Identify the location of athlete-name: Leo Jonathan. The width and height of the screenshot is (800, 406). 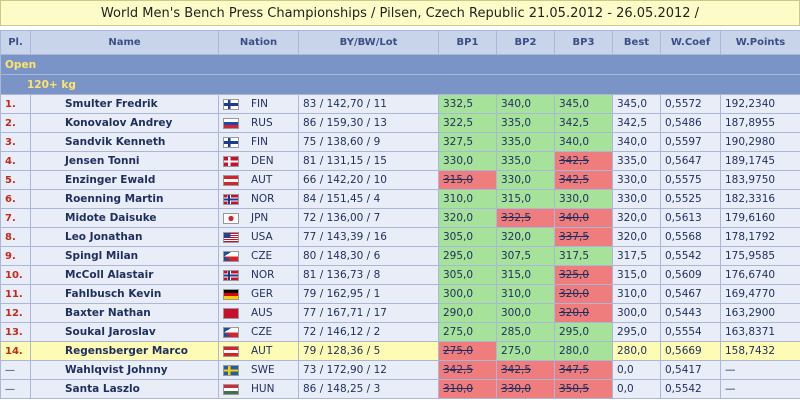
(124, 237).